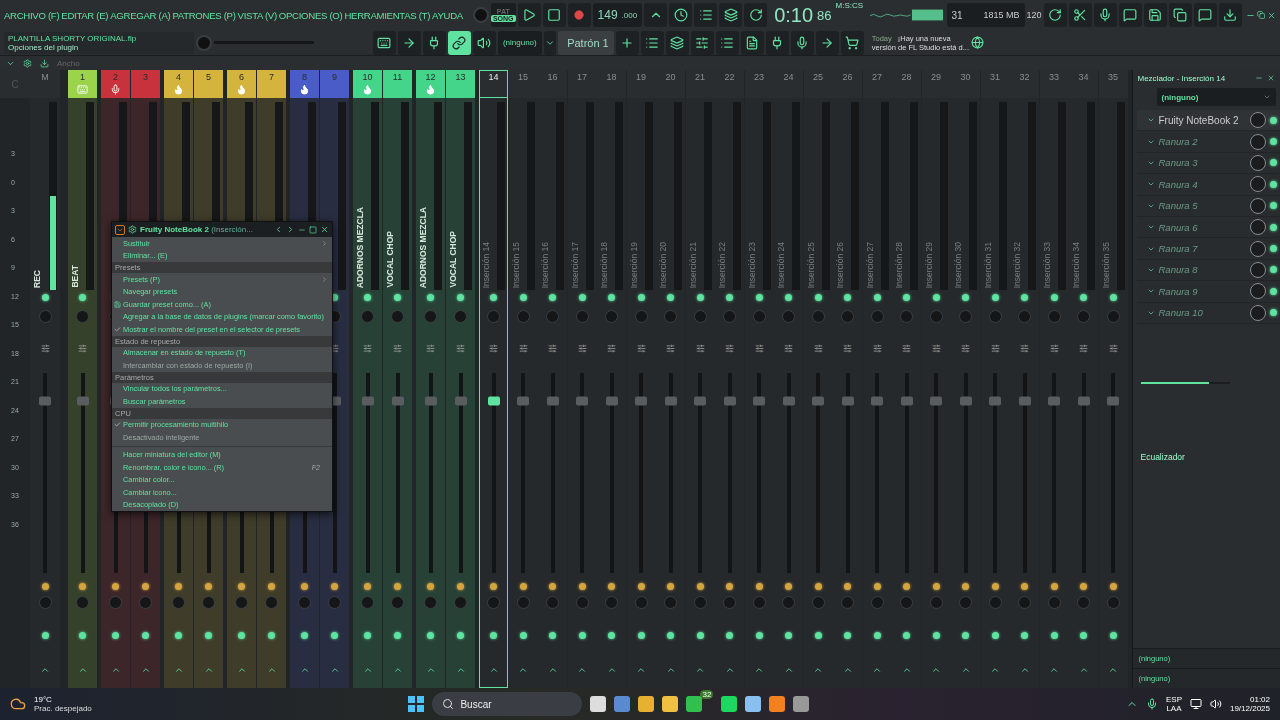  Describe the element at coordinates (334, 77) in the screenshot. I see `track-number: 9` at that location.